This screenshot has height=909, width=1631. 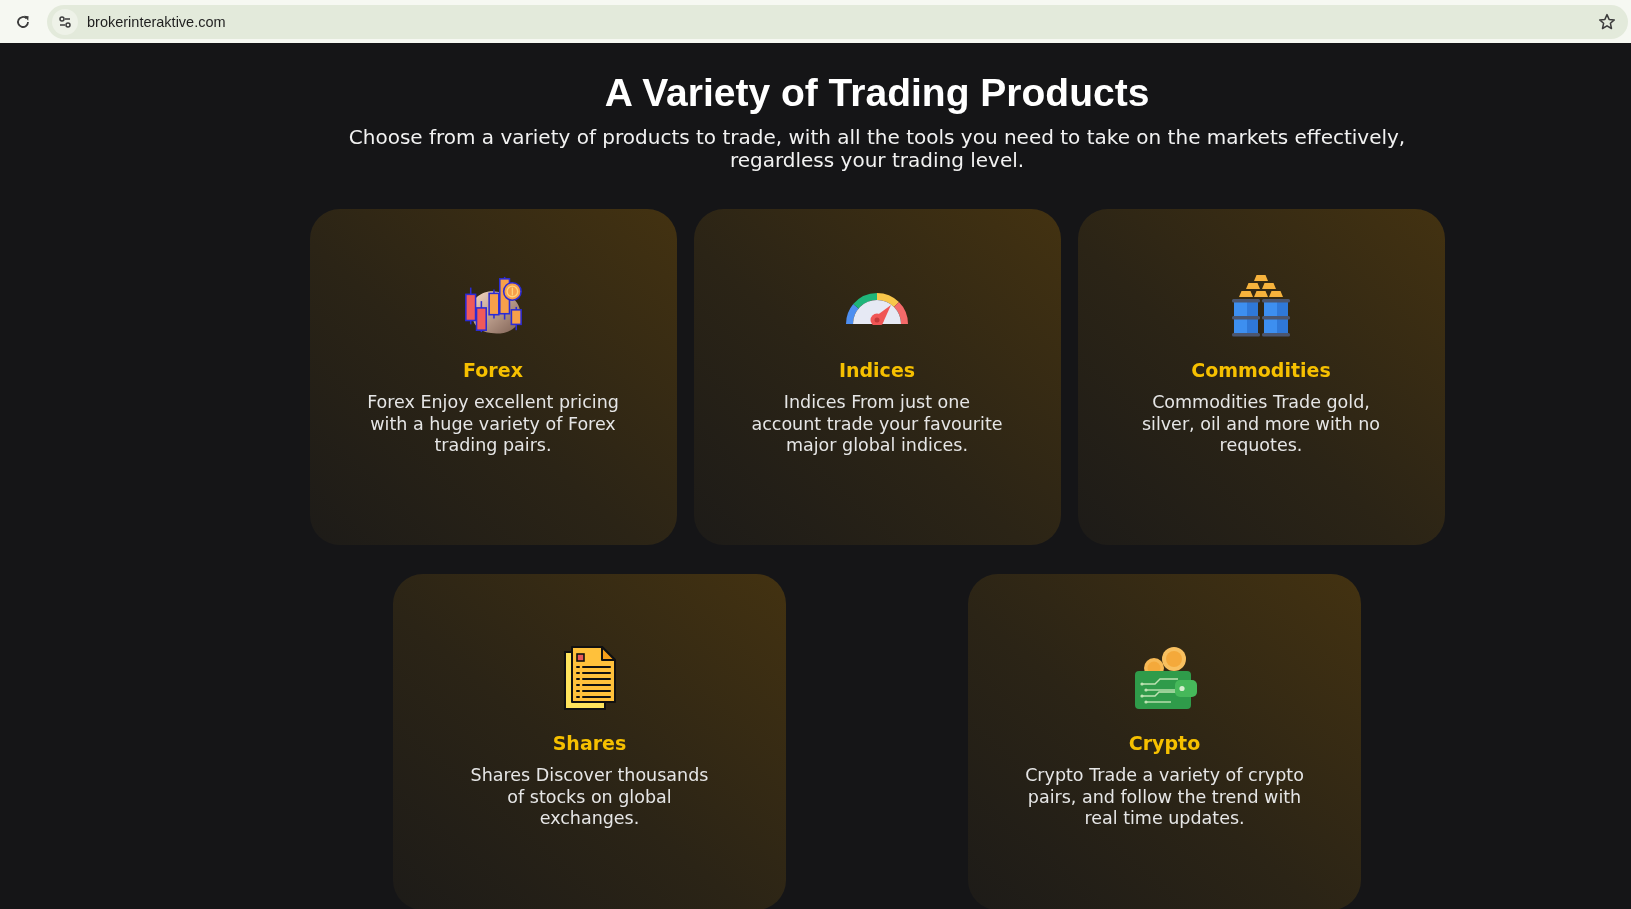 I want to click on section-title: A Variety of Trading Products, so click(x=877, y=93).